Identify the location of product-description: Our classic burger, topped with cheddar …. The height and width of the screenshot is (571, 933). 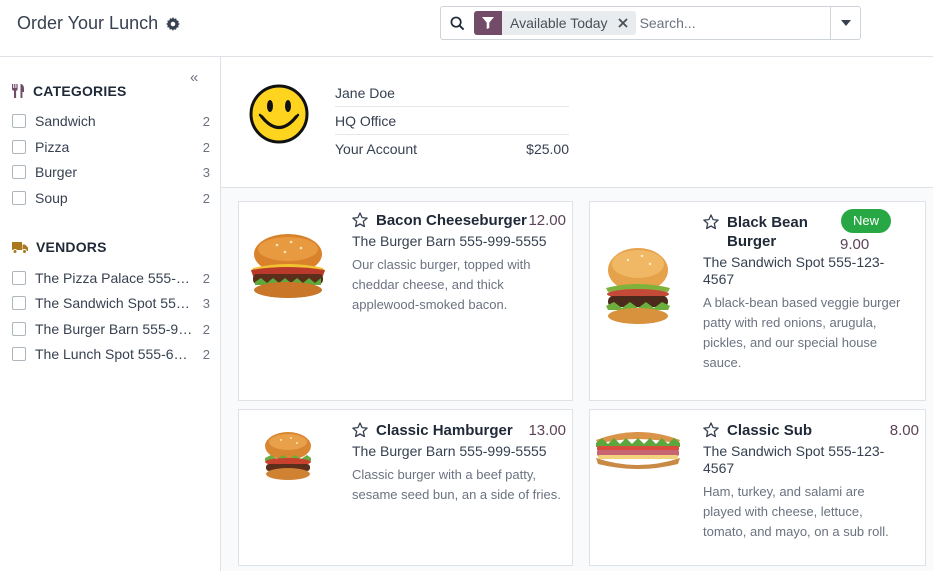
(441, 284).